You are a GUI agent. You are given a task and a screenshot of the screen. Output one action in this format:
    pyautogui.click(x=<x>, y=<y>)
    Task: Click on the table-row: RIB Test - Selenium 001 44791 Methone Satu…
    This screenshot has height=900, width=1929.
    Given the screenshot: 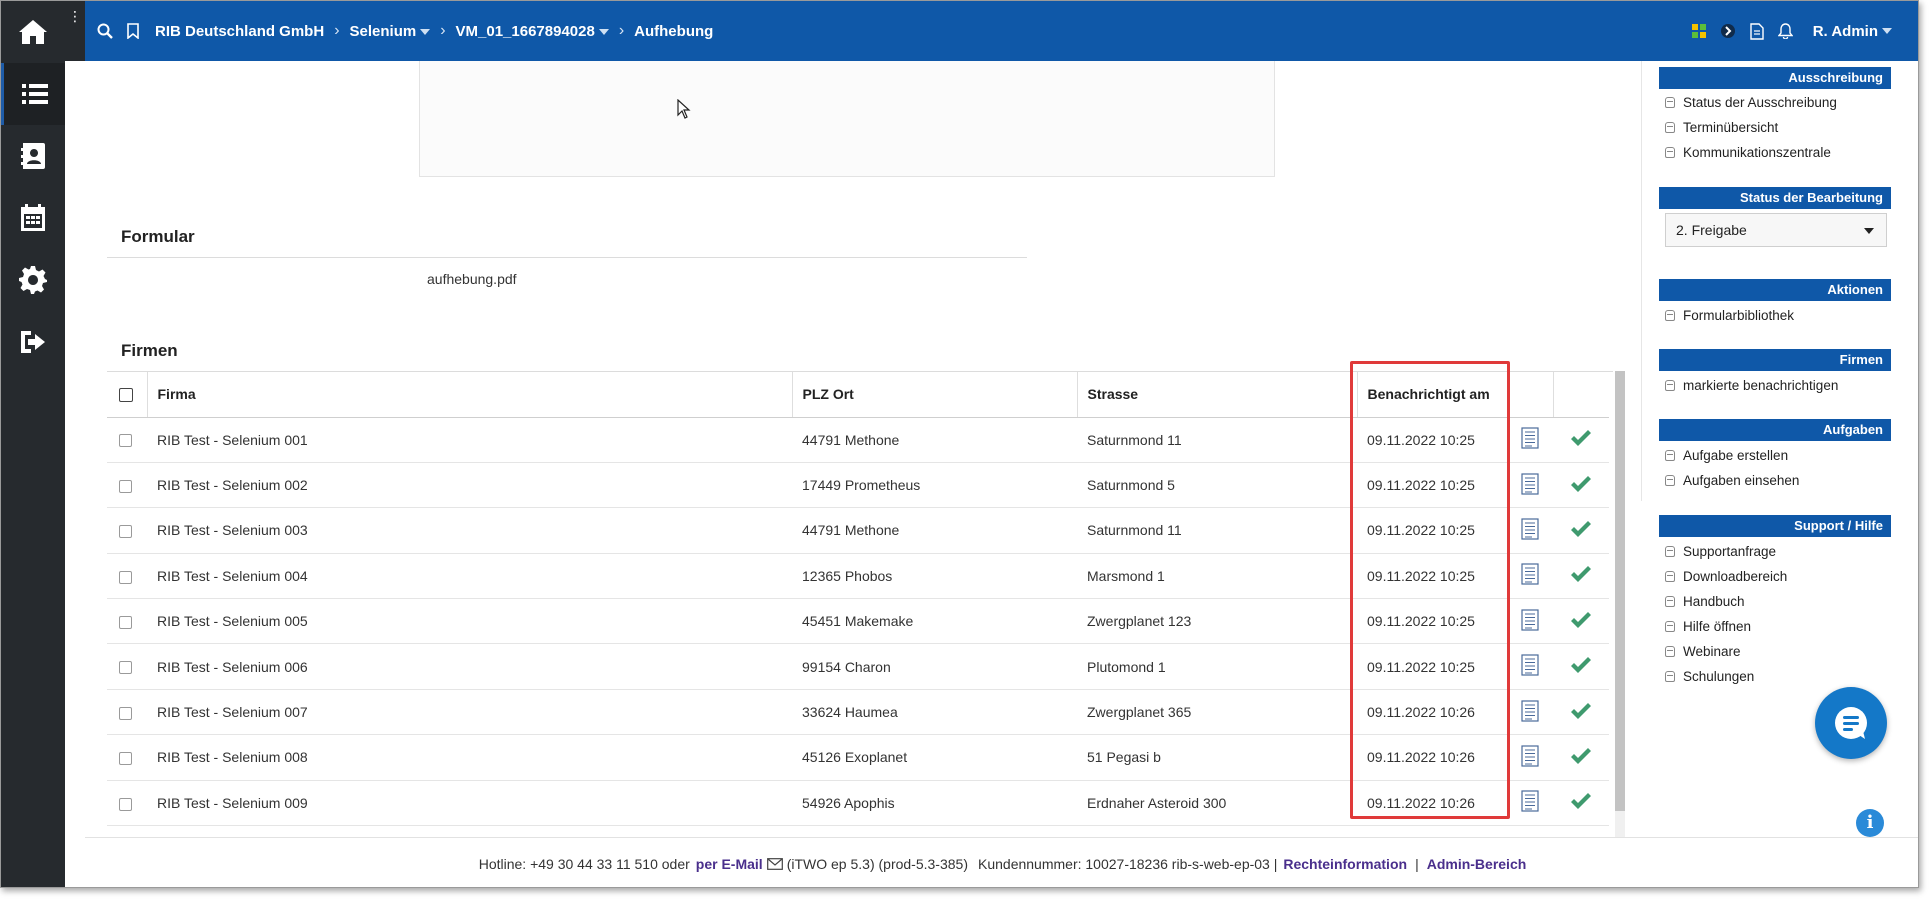 What is the action you would take?
    pyautogui.click(x=858, y=440)
    